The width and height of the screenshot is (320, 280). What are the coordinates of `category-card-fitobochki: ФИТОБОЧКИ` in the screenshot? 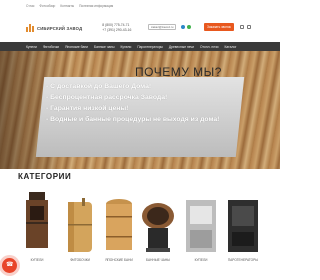 It's located at (80, 230).